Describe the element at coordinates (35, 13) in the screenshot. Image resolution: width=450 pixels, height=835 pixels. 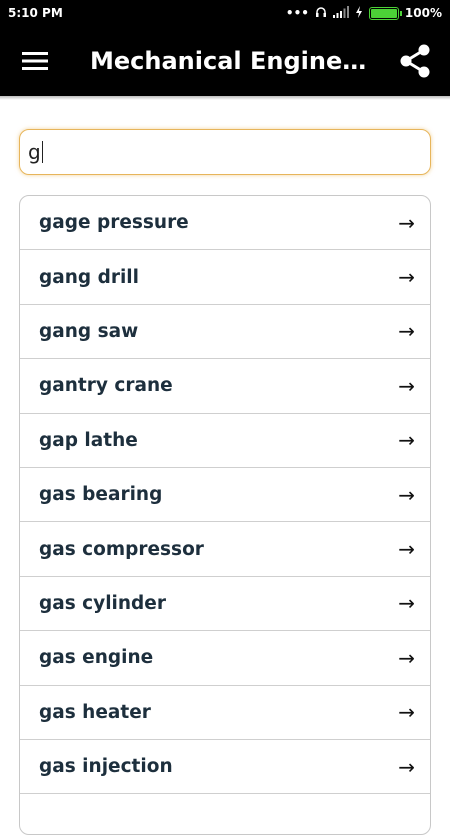
I see `status-time: 5:10 PM` at that location.